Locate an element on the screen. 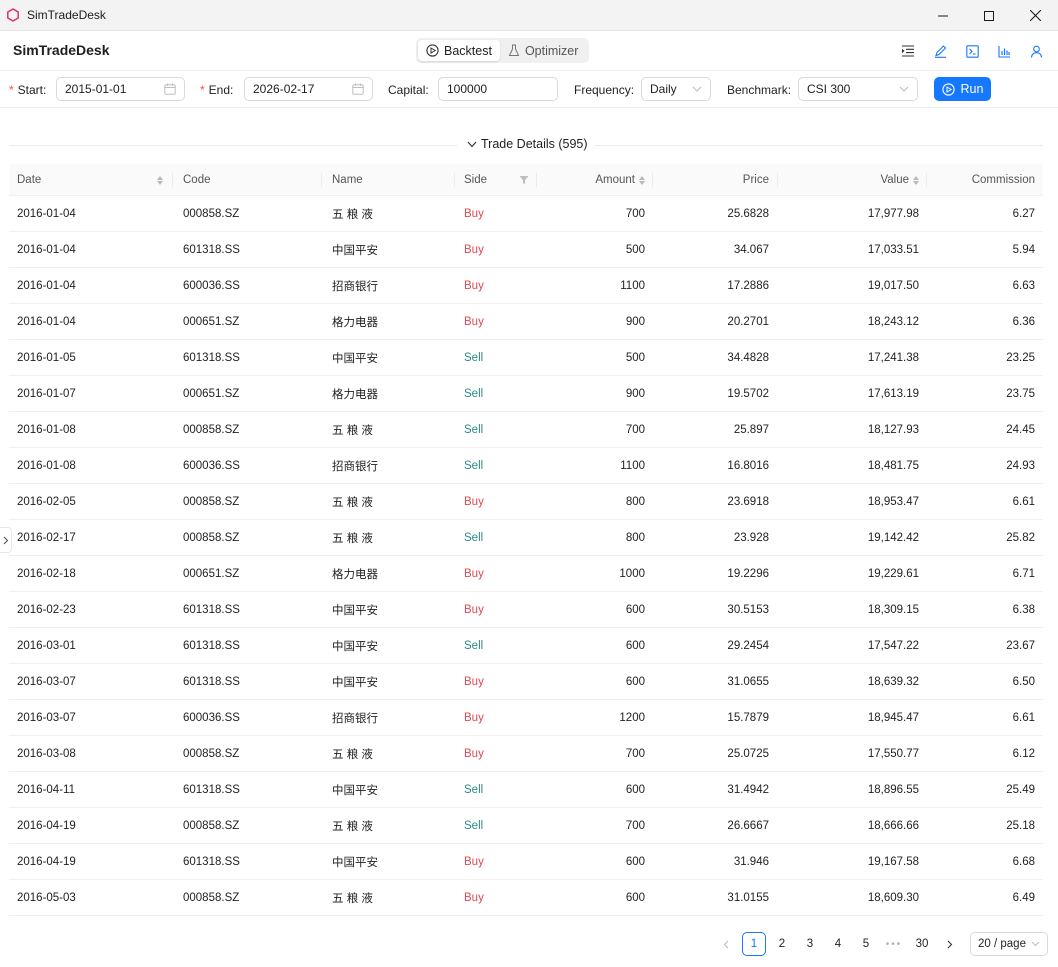  cell-name: 格力电器 is located at coordinates (355, 323).